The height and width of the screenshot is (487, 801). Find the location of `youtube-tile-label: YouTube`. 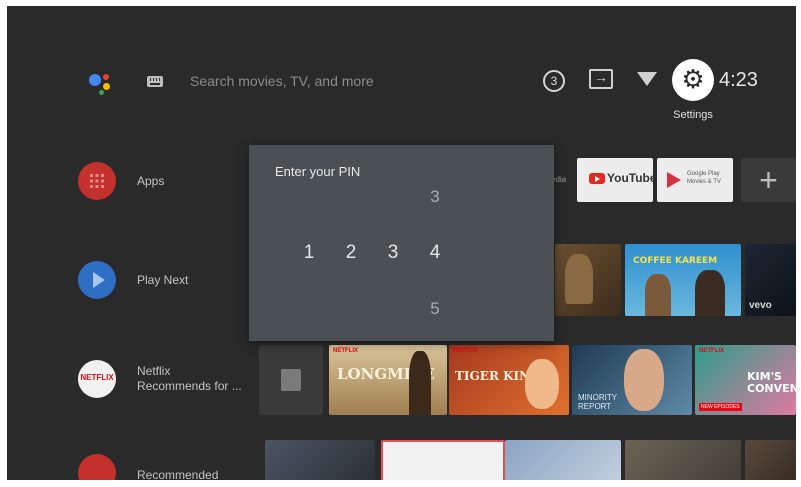

youtube-tile-label: YouTube is located at coordinates (630, 178).